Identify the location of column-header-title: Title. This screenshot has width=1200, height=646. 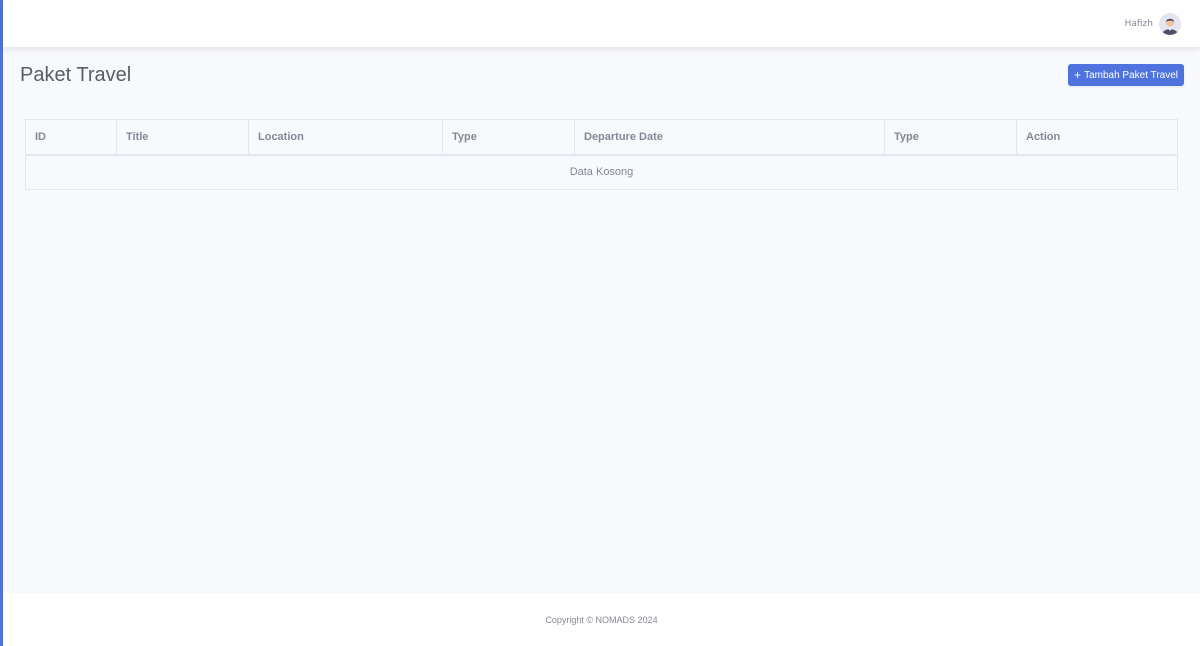
(182, 137).